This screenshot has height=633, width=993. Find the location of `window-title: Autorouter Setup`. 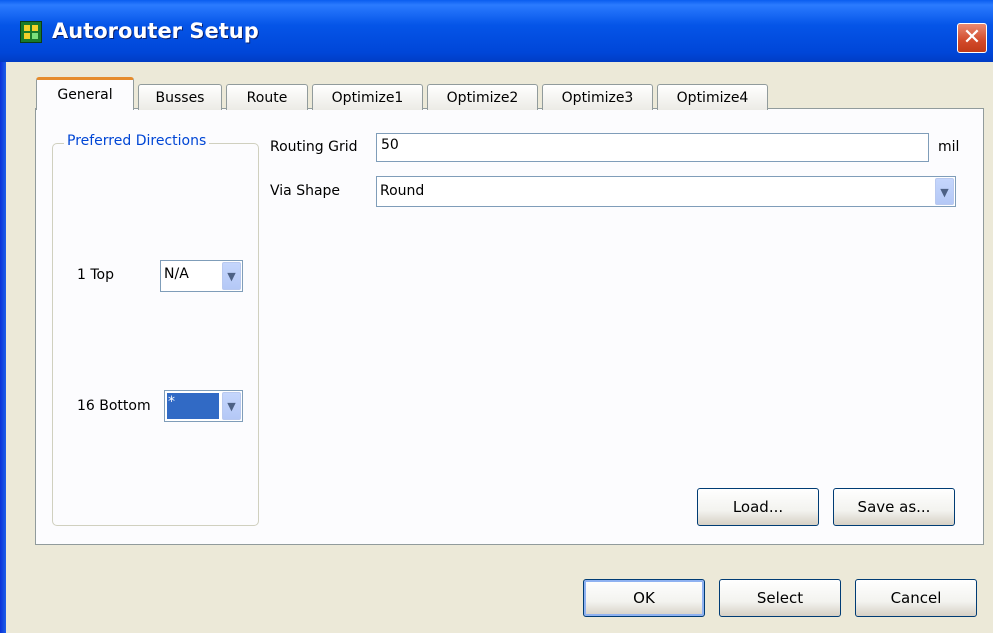

window-title: Autorouter Setup is located at coordinates (155, 31).